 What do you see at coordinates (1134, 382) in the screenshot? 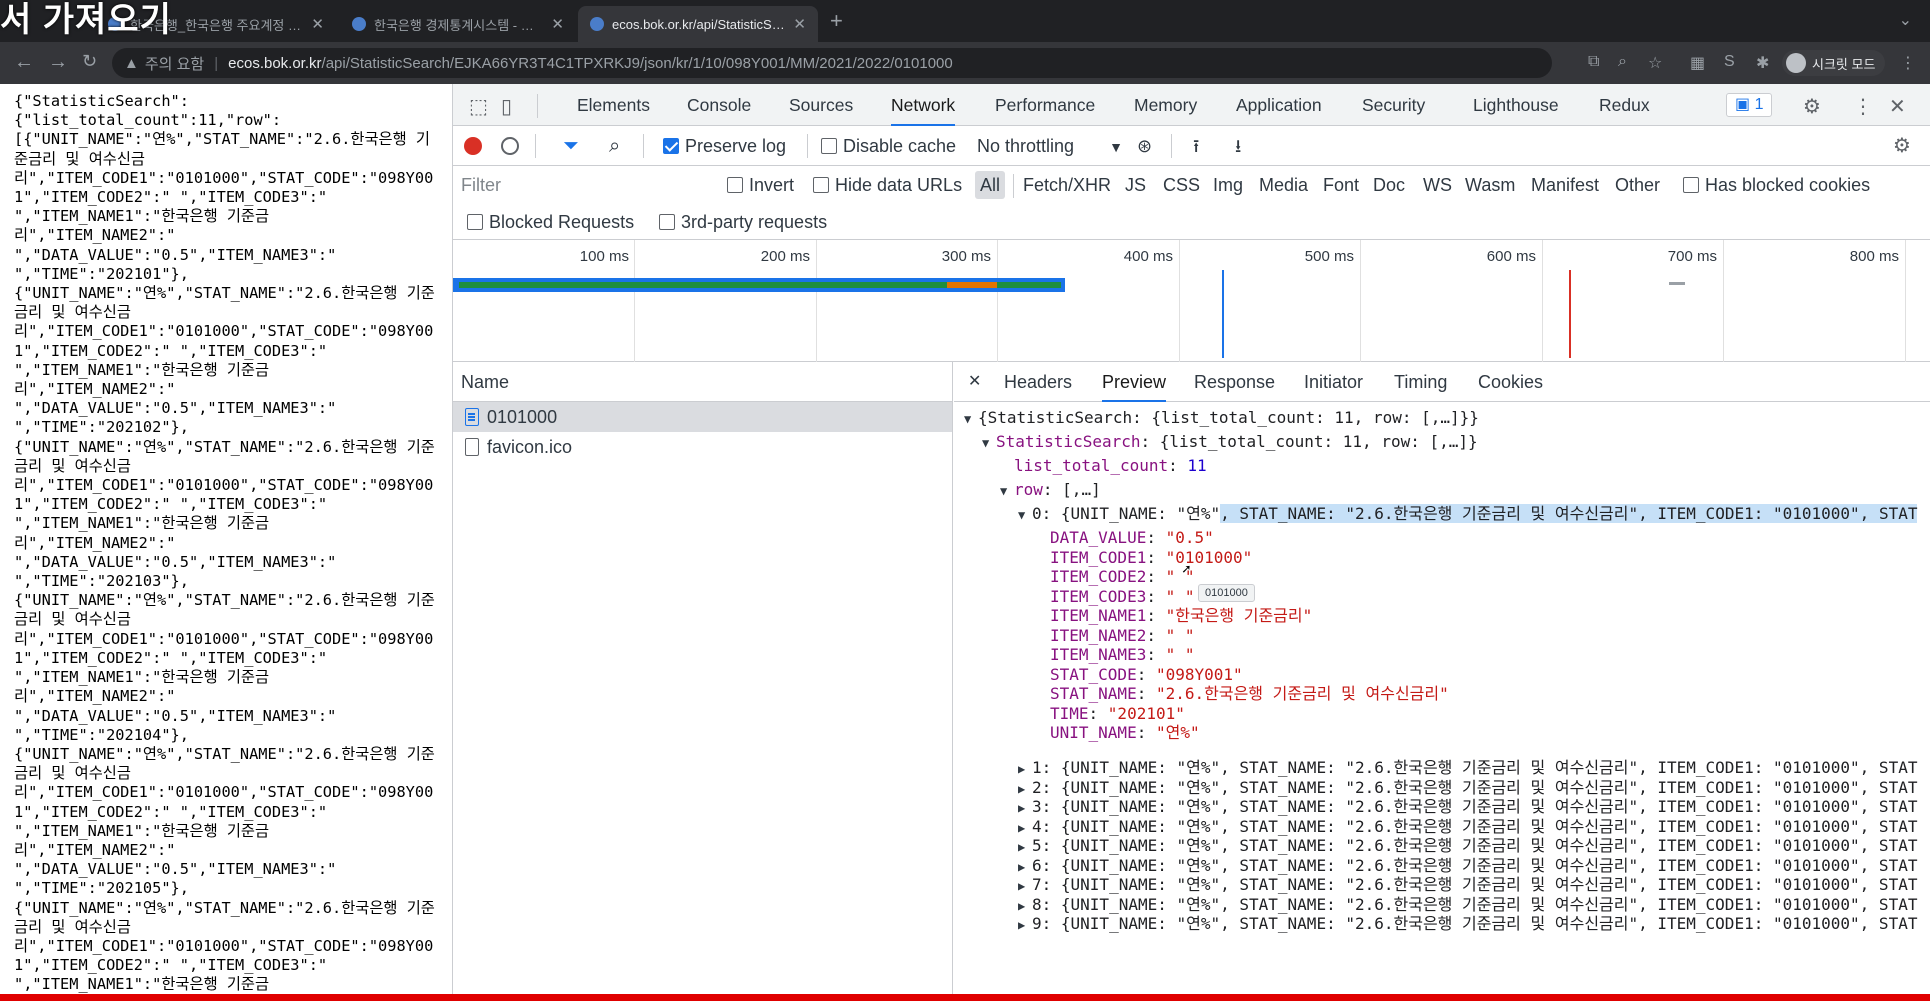
I see `tab-preview: Preview` at bounding box center [1134, 382].